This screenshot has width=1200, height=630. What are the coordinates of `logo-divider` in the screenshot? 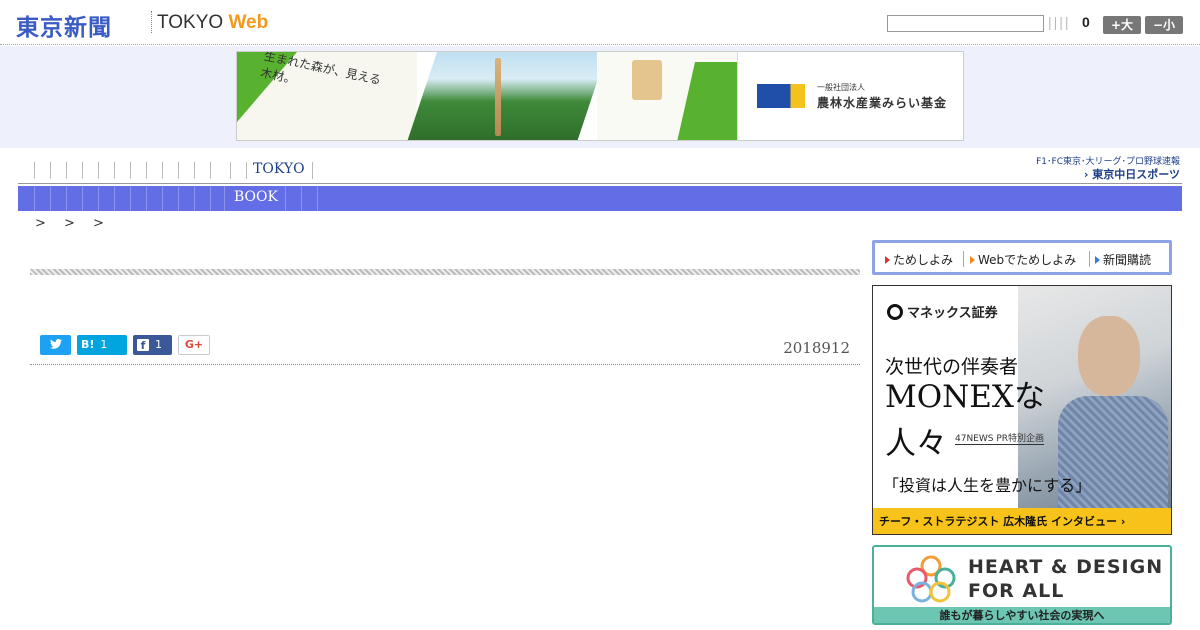 It's located at (151, 22).